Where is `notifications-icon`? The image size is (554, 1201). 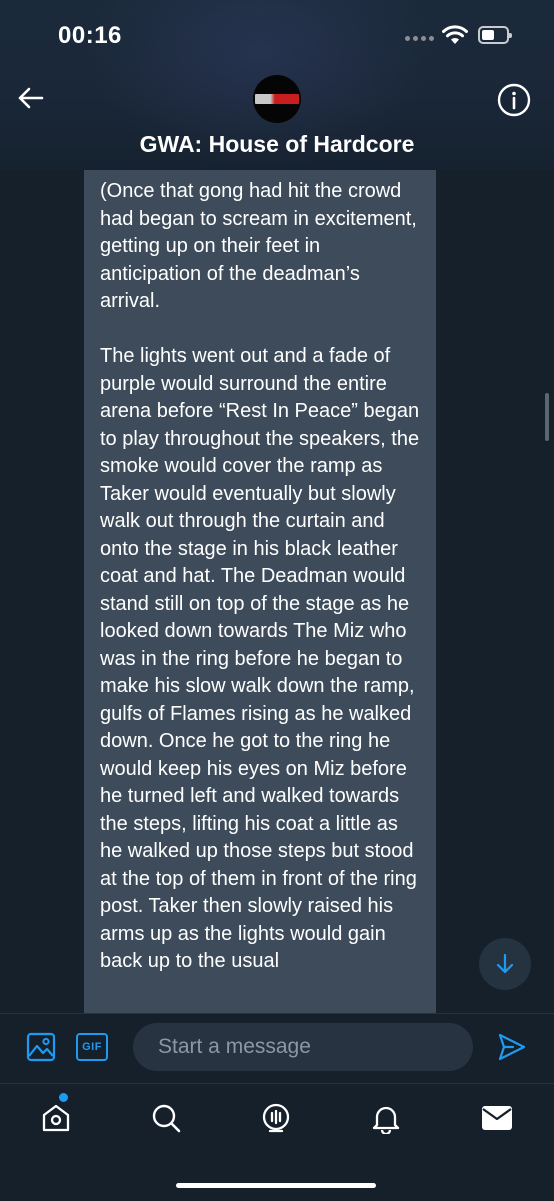
notifications-icon is located at coordinates (386, 1120).